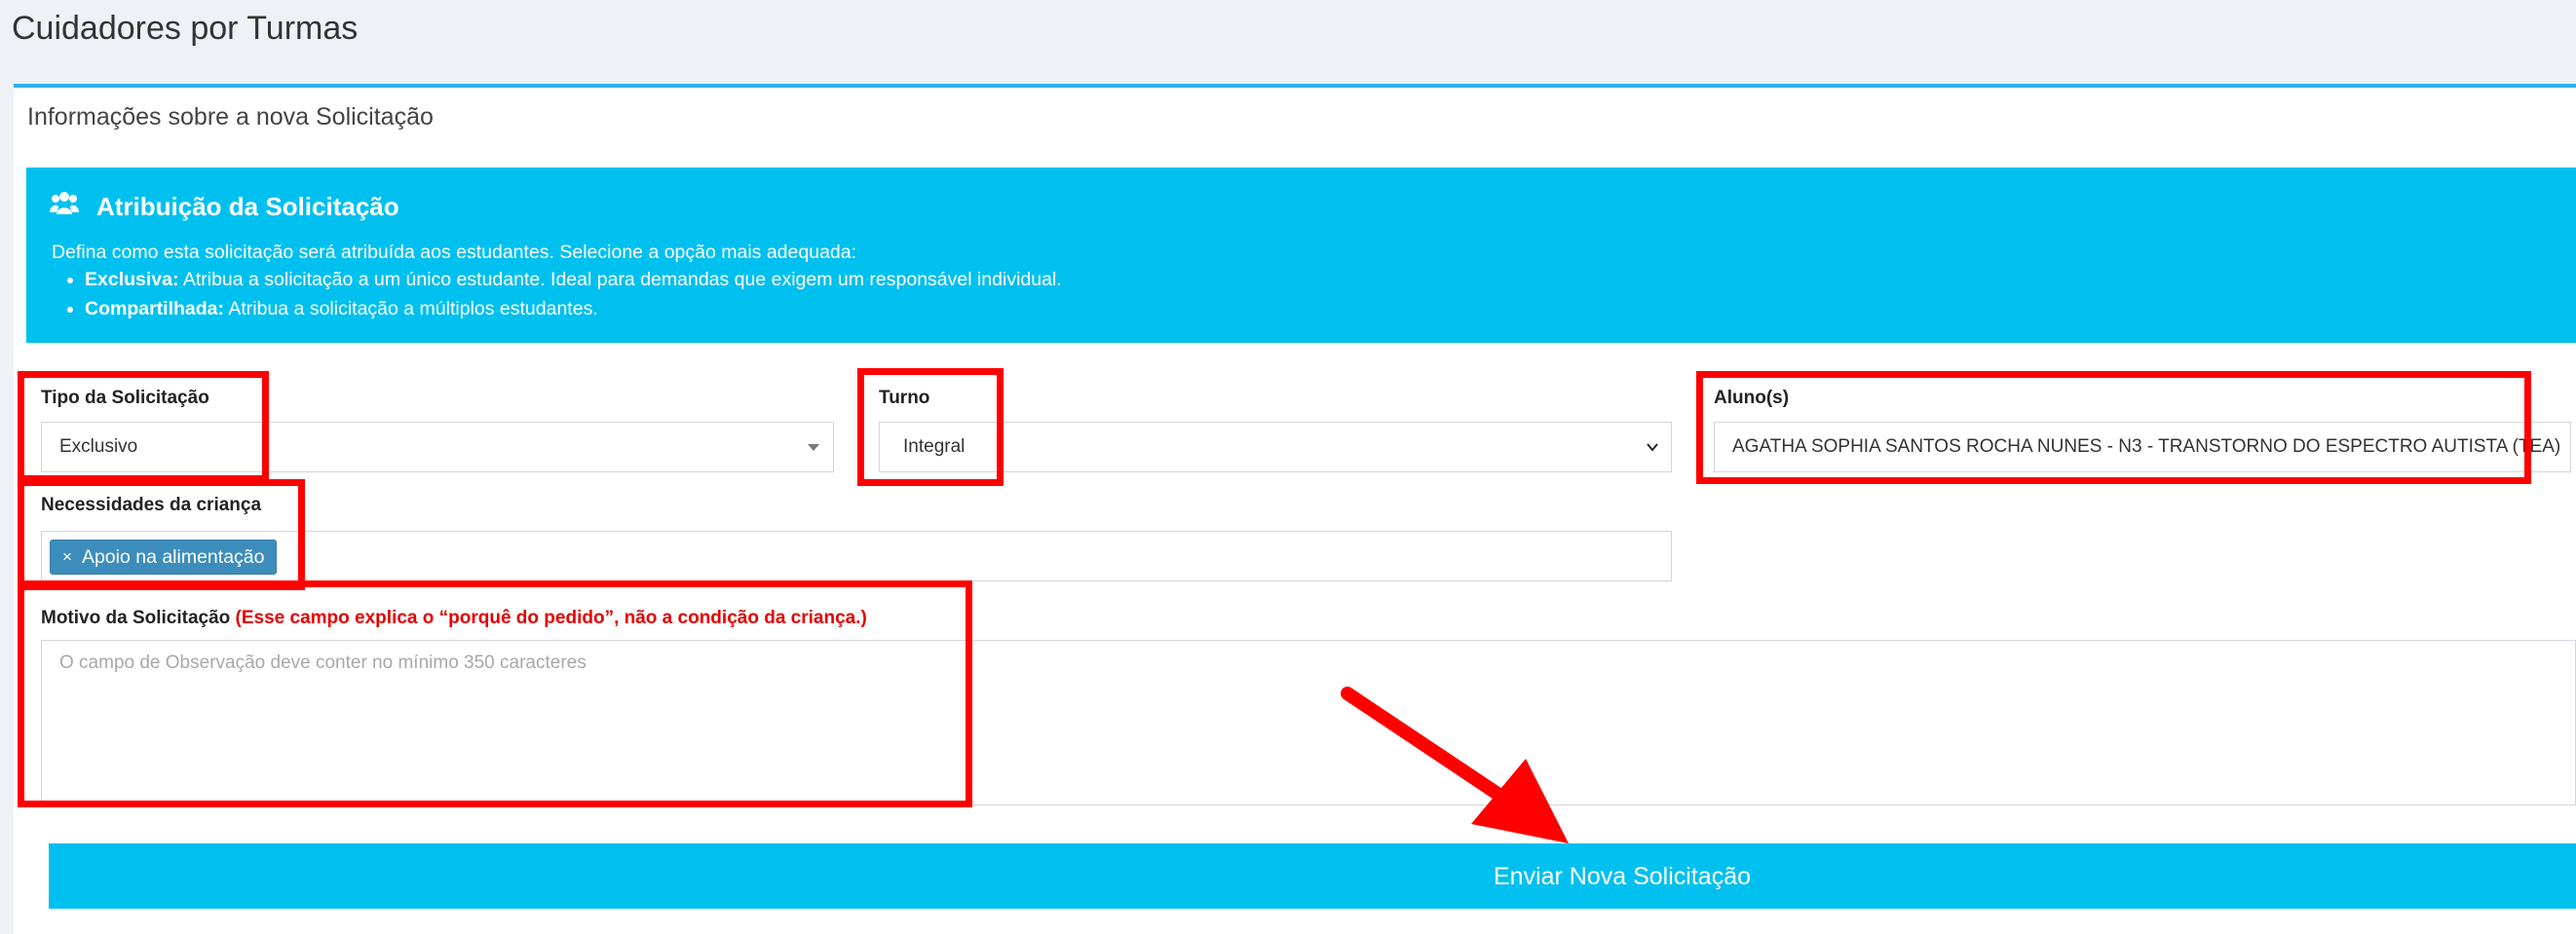 The image size is (2576, 934). I want to click on users-icon, so click(64, 207).